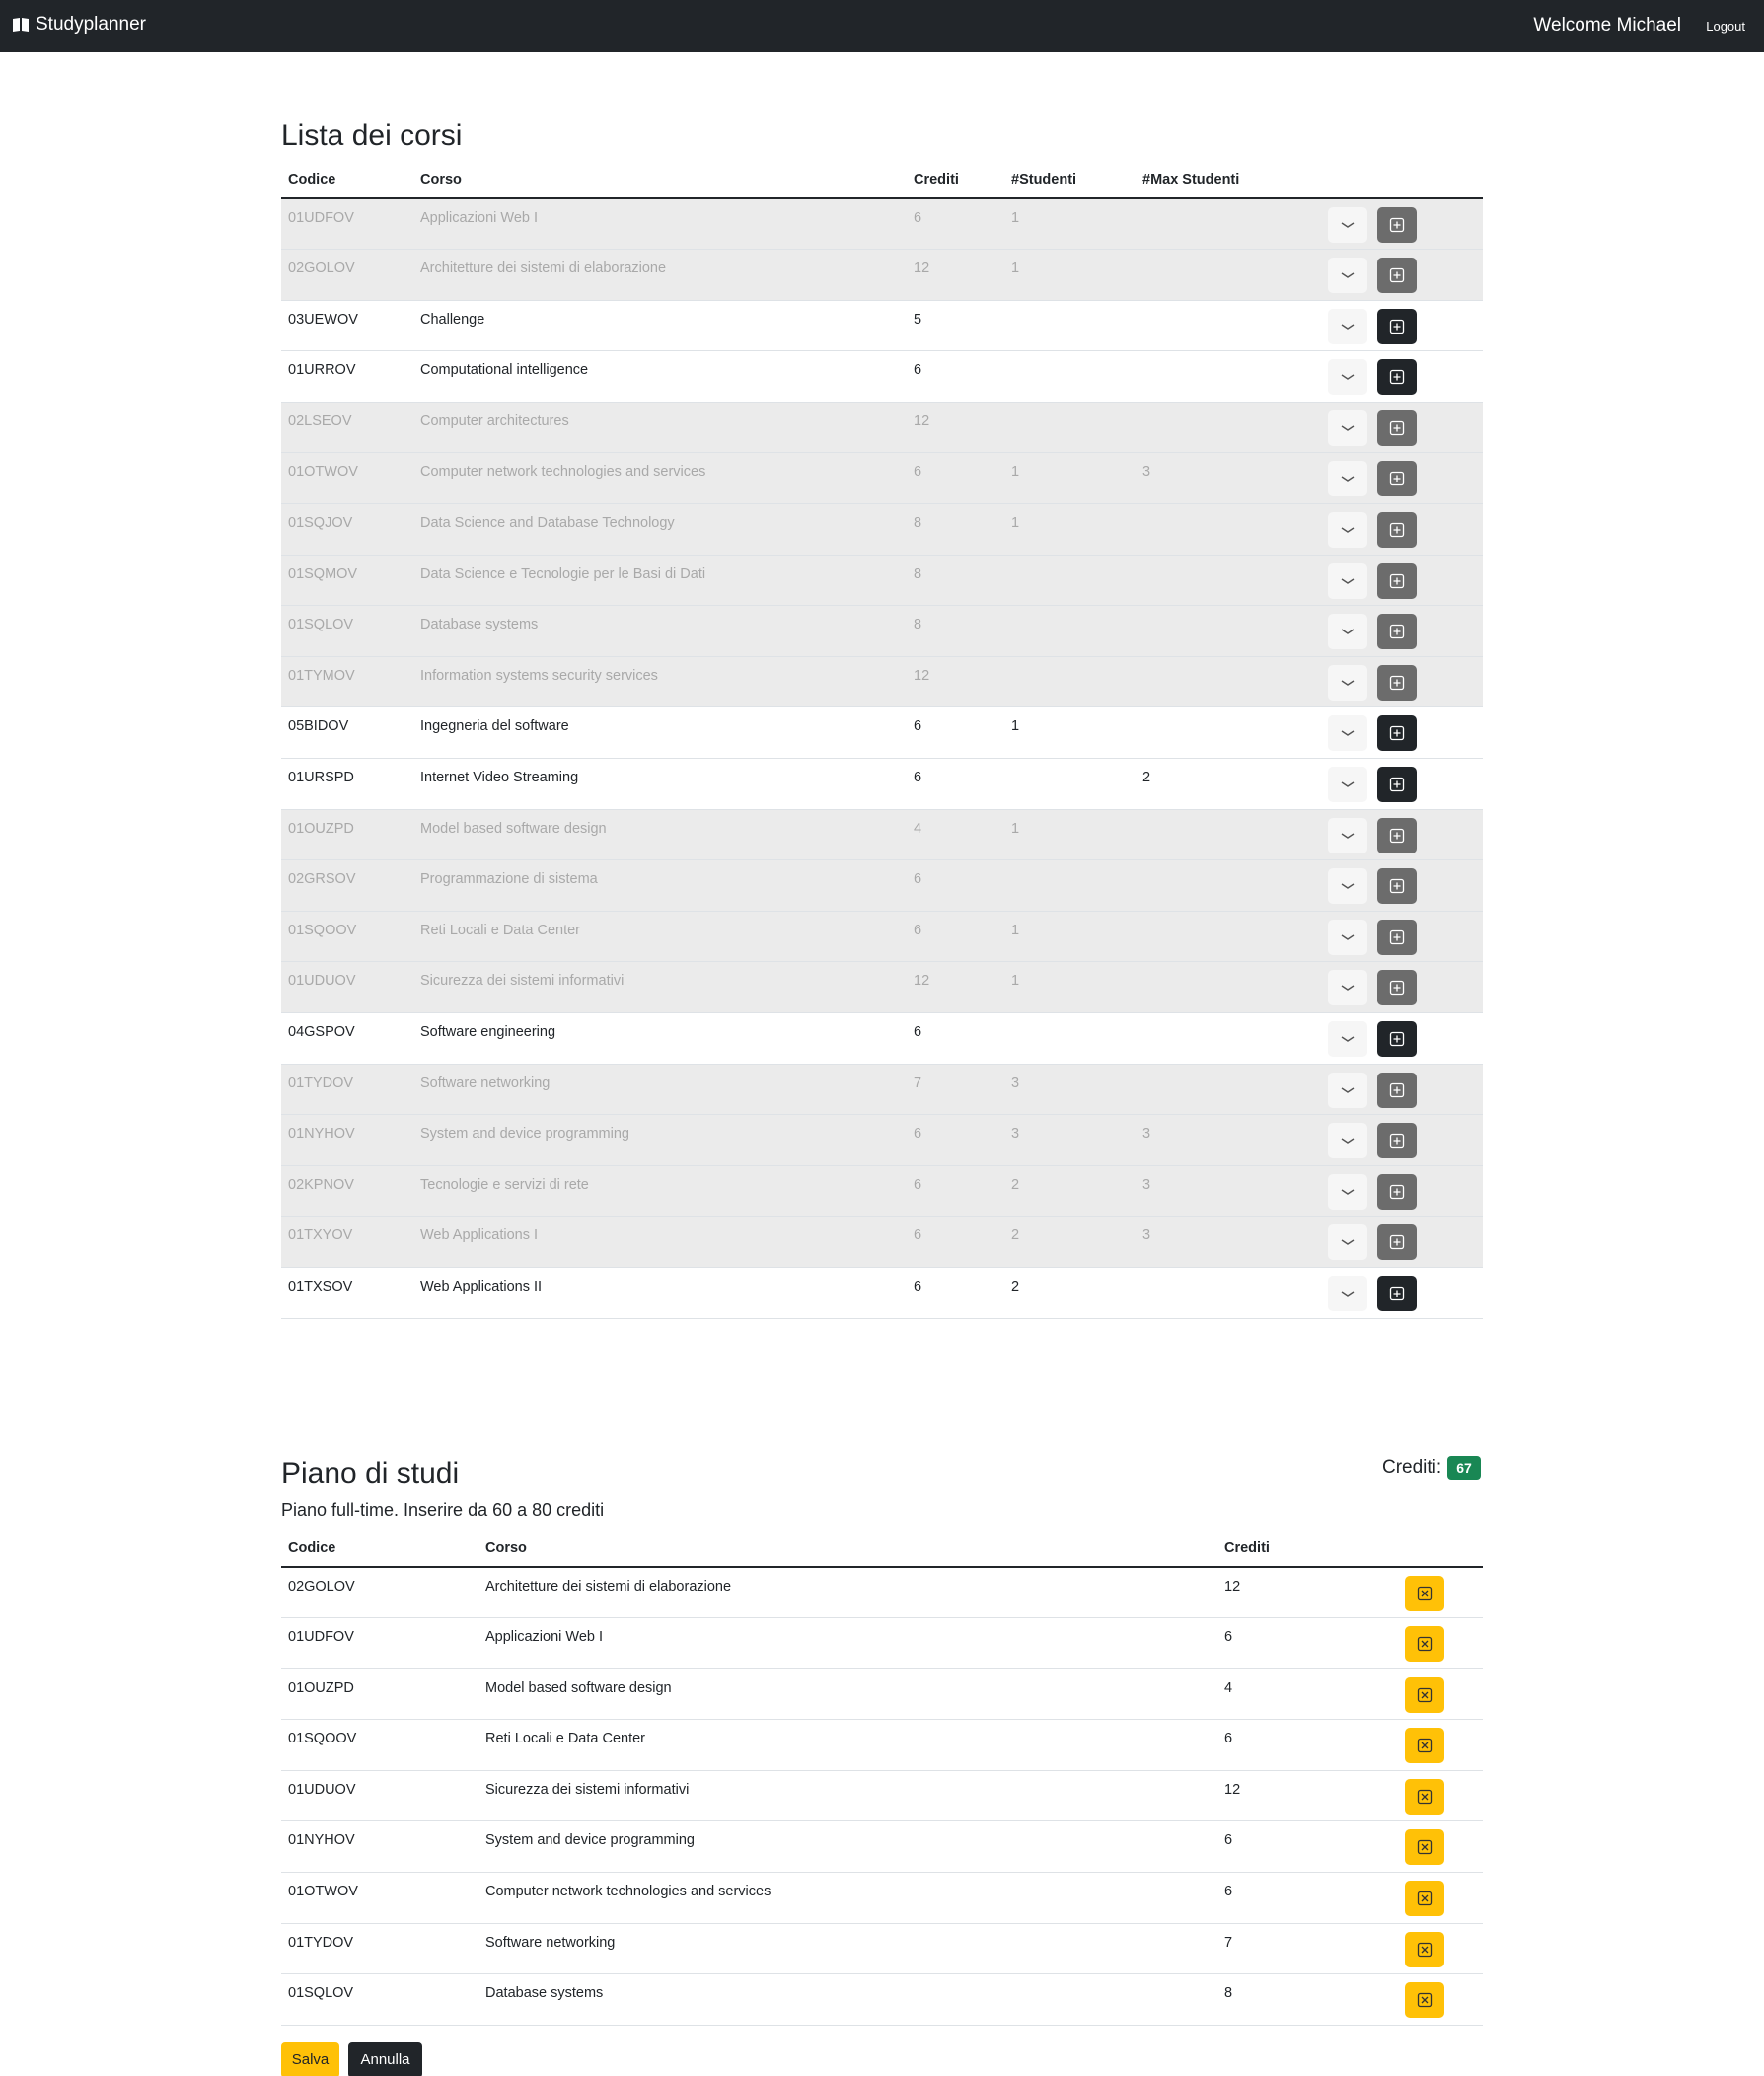  I want to click on plan-code: 01TYDOV, so click(379, 1949).